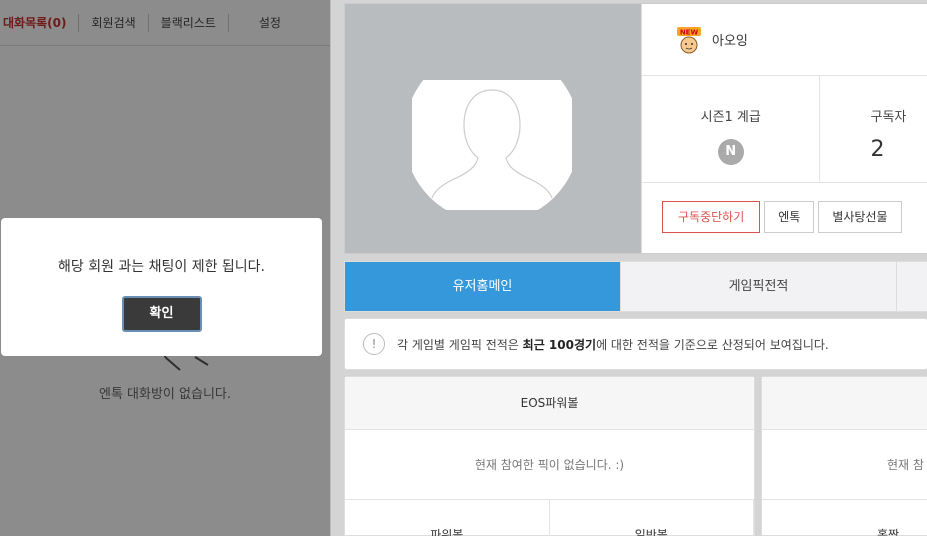 Image resolution: width=927 pixels, height=536 pixels. Describe the element at coordinates (873, 129) in the screenshot. I see `subscriber-stat: 구독자 2` at that location.